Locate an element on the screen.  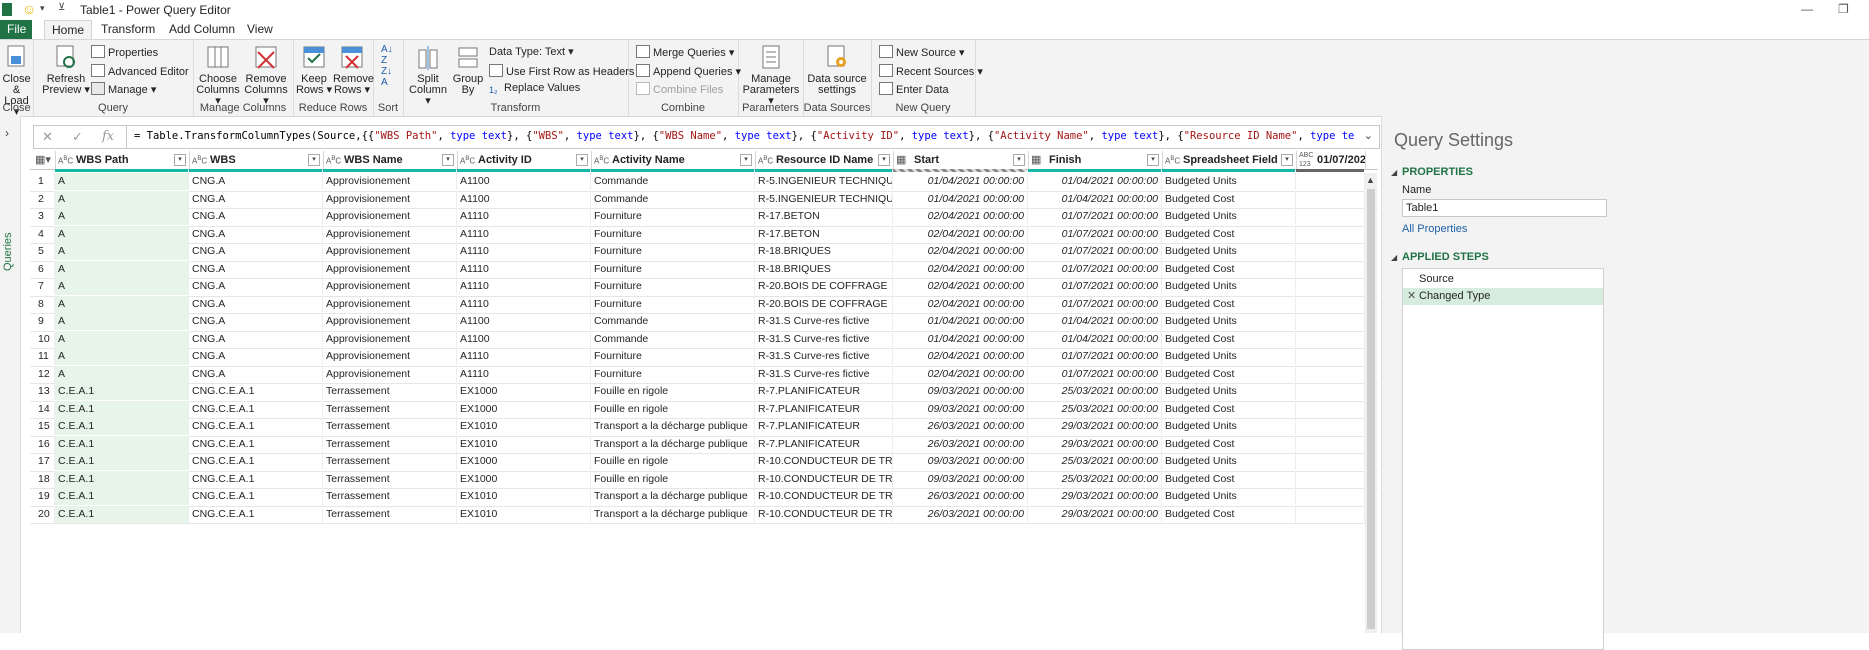
vertical-scrollbar: ▲ is located at coordinates (1371, 403).